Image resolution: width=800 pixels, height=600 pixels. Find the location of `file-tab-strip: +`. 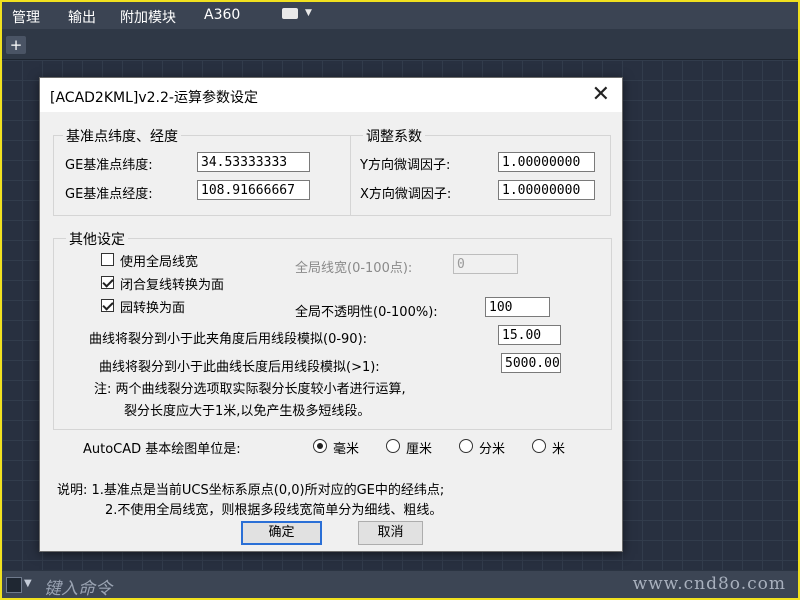

file-tab-strip: + is located at coordinates (400, 44).